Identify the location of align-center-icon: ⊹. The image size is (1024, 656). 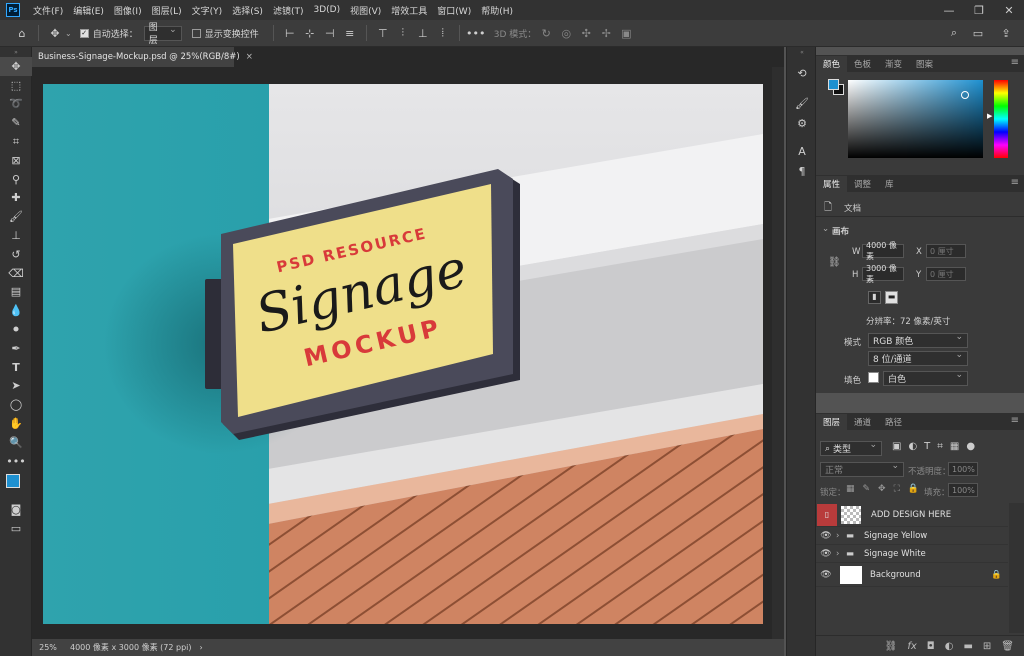
(310, 33).